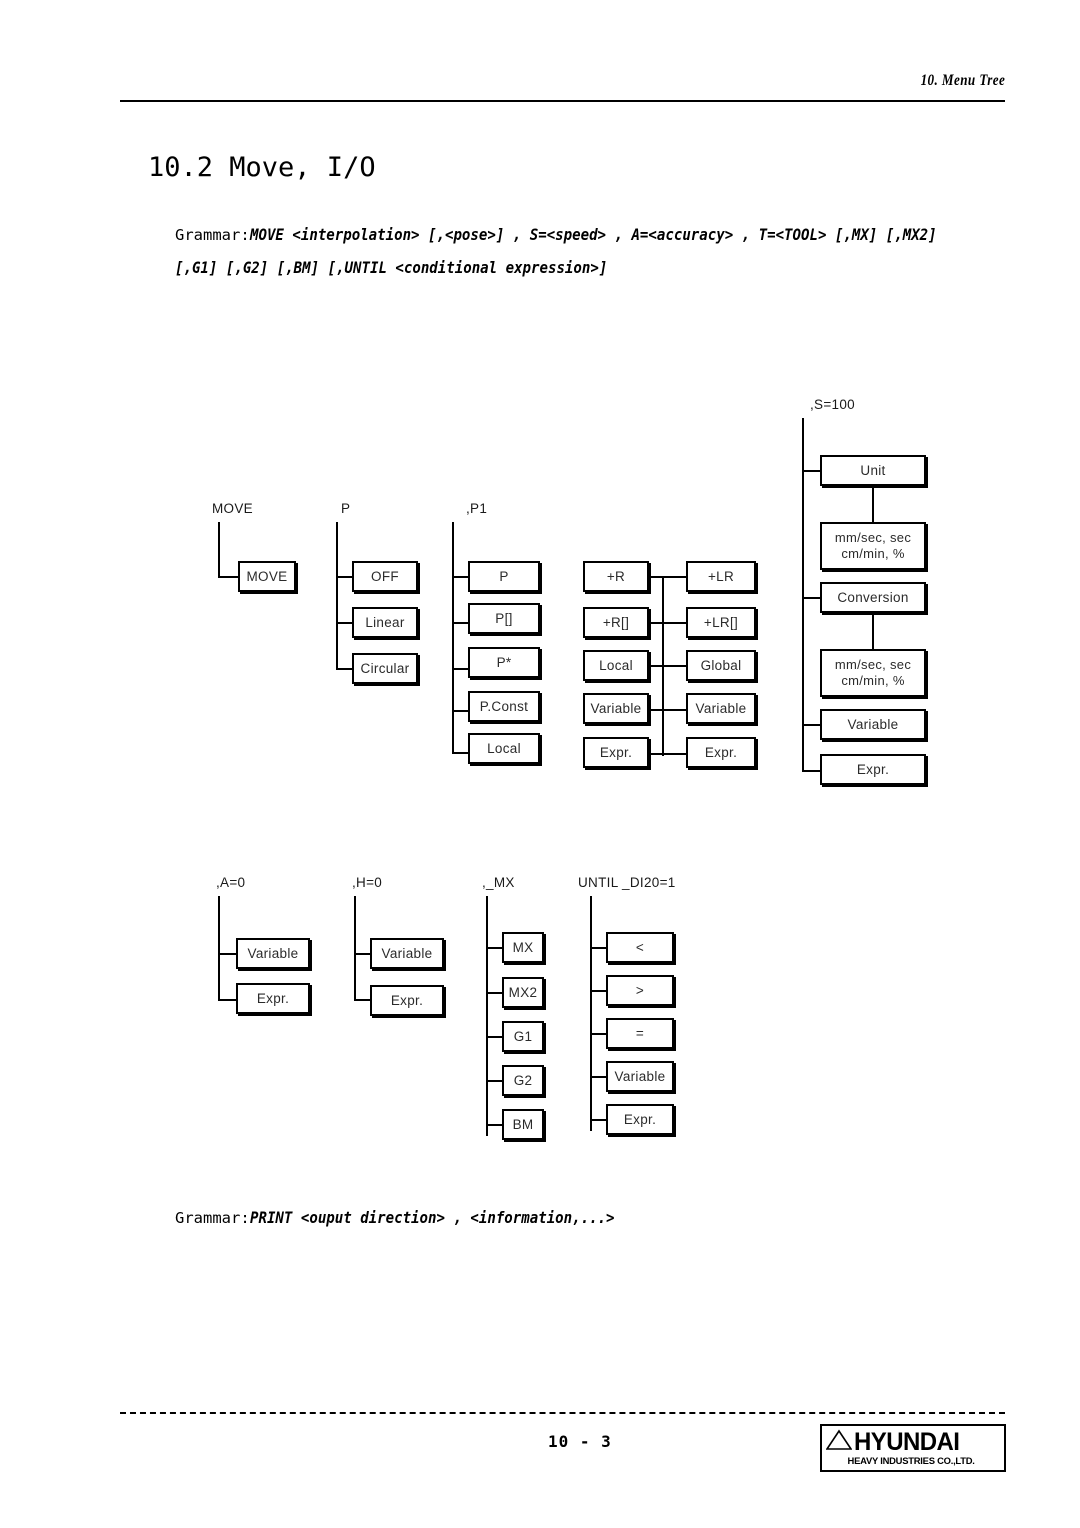 The width and height of the screenshot is (1080, 1528). Describe the element at coordinates (523, 1036) in the screenshot. I see `node-mx-g1: G1` at that location.